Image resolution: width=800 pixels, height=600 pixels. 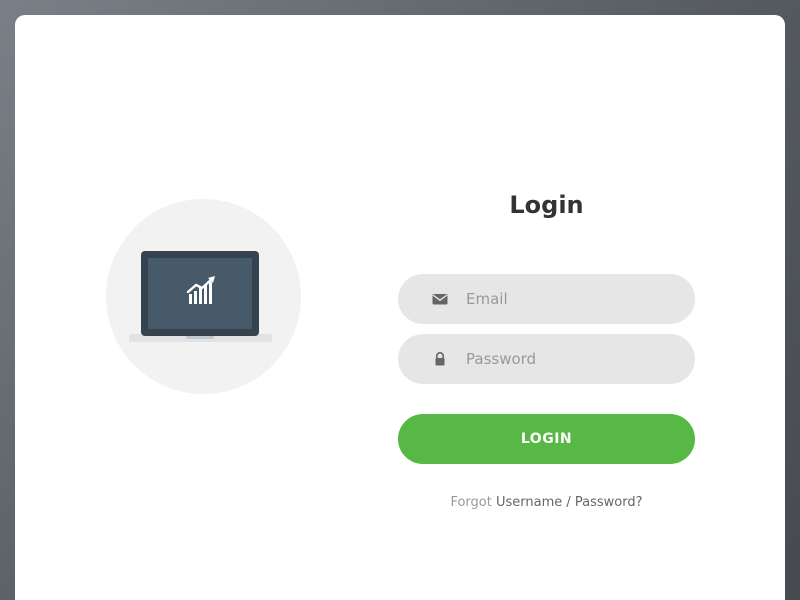 What do you see at coordinates (571, 359) in the screenshot?
I see `password-input` at bounding box center [571, 359].